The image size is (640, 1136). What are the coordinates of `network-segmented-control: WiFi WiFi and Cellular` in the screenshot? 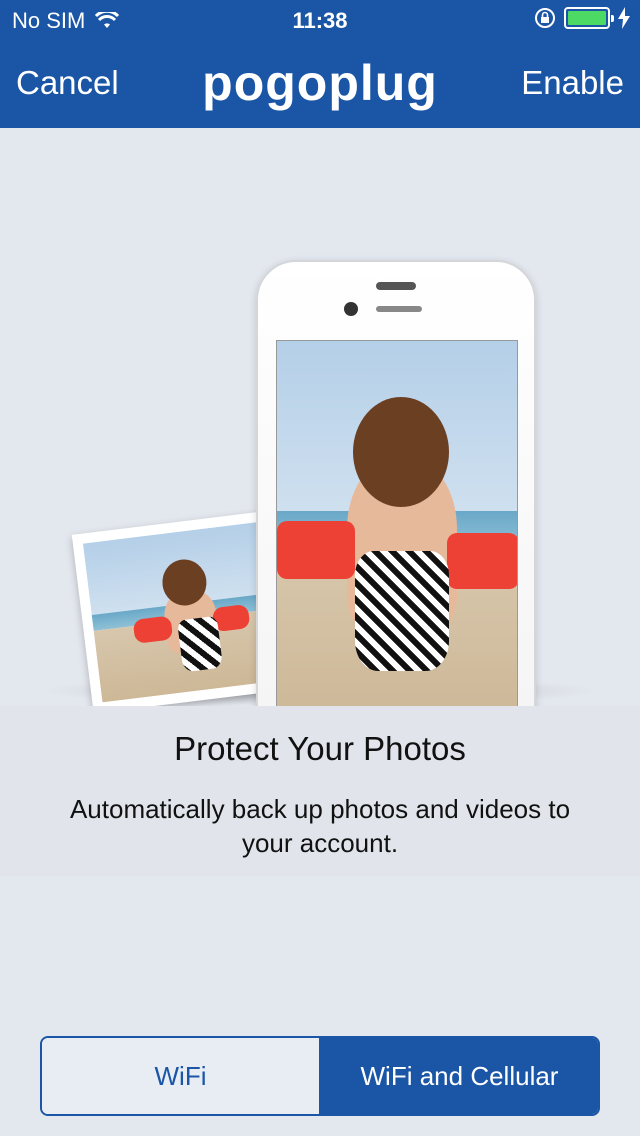 It's located at (320, 1076).